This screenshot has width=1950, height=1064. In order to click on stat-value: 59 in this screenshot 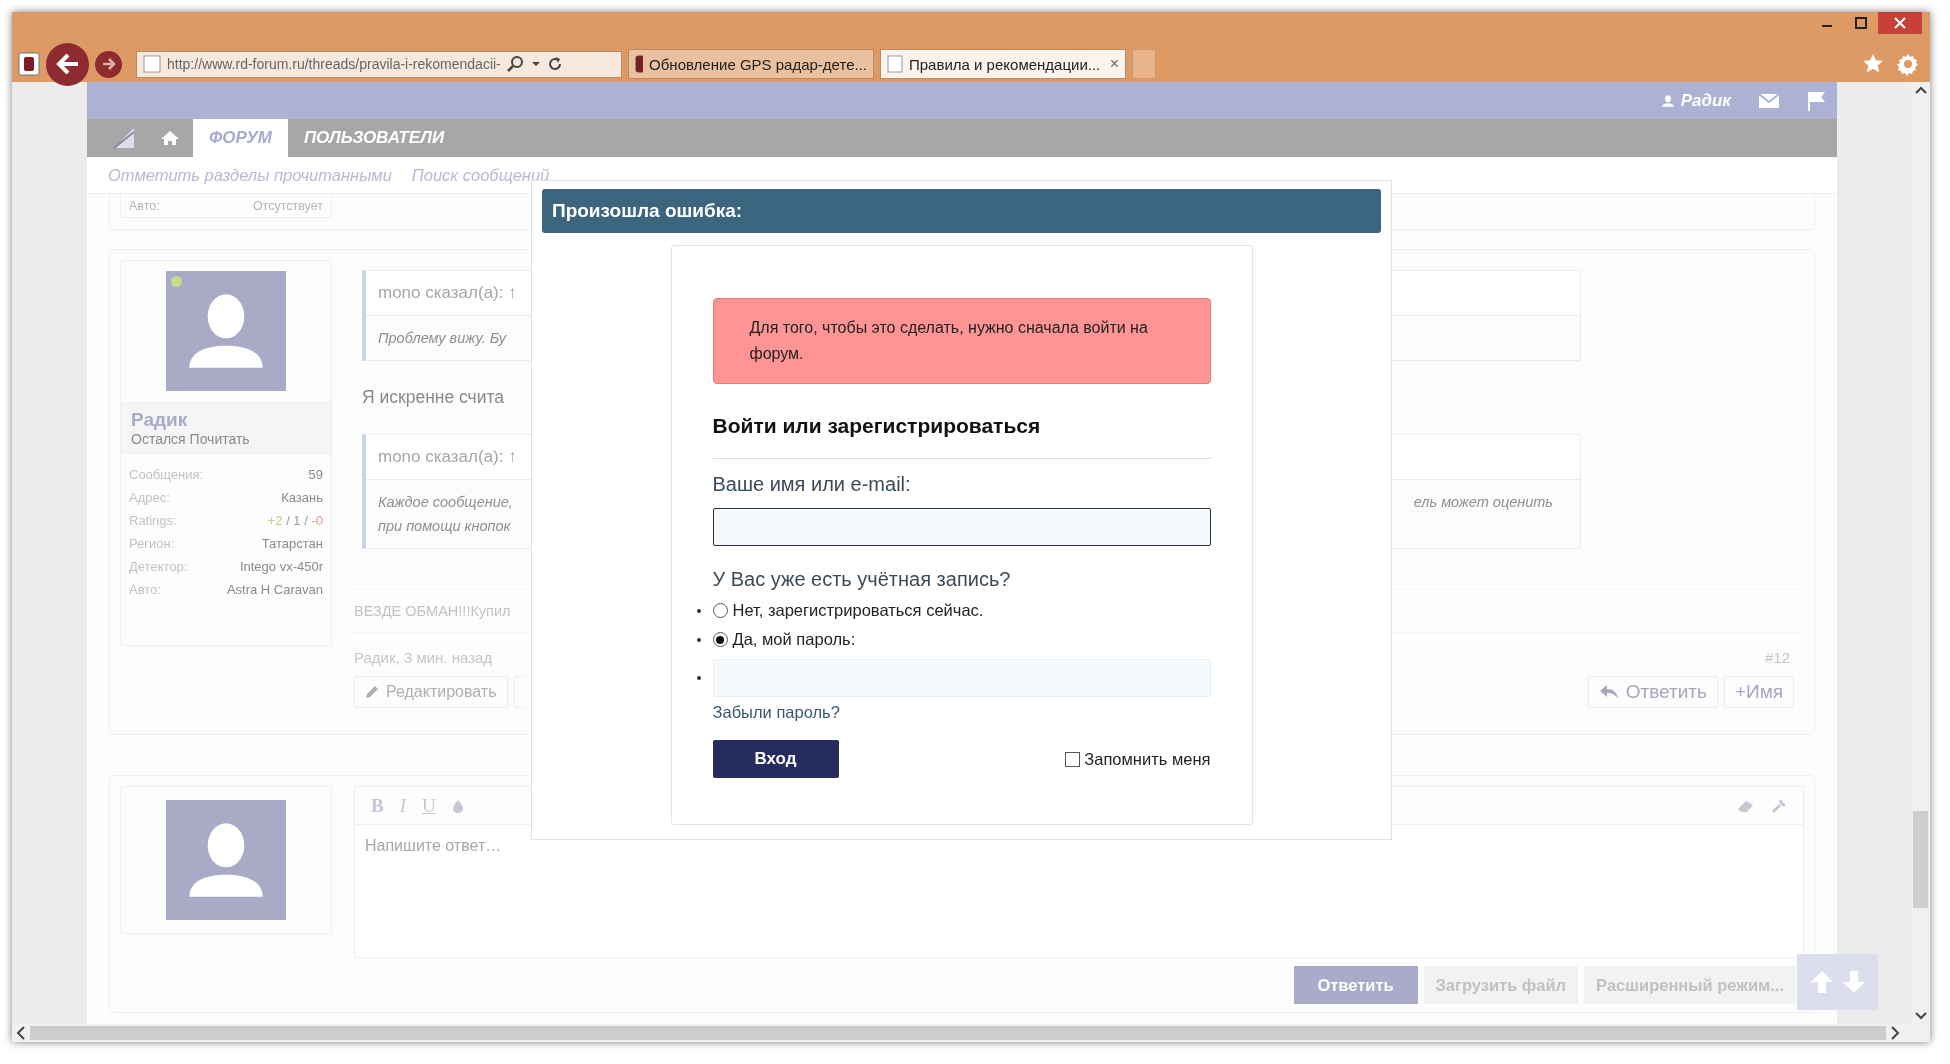, I will do `click(315, 474)`.